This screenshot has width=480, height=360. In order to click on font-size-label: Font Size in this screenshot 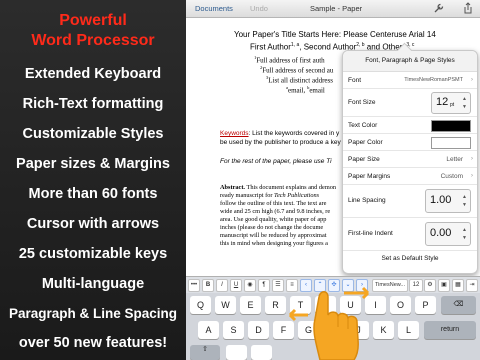, I will do `click(362, 102)`.